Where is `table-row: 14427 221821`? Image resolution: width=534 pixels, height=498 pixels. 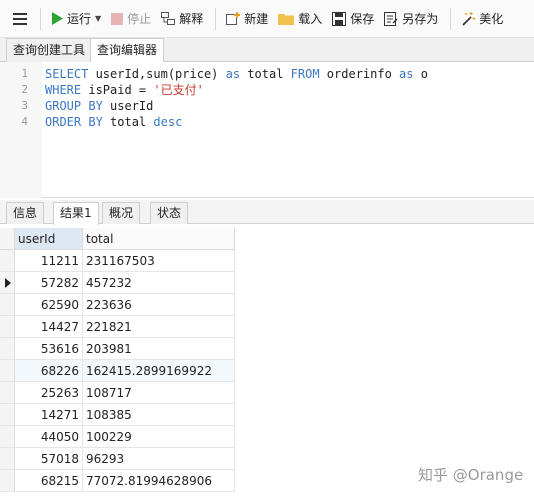 table-row: 14427 221821 is located at coordinates (118, 327).